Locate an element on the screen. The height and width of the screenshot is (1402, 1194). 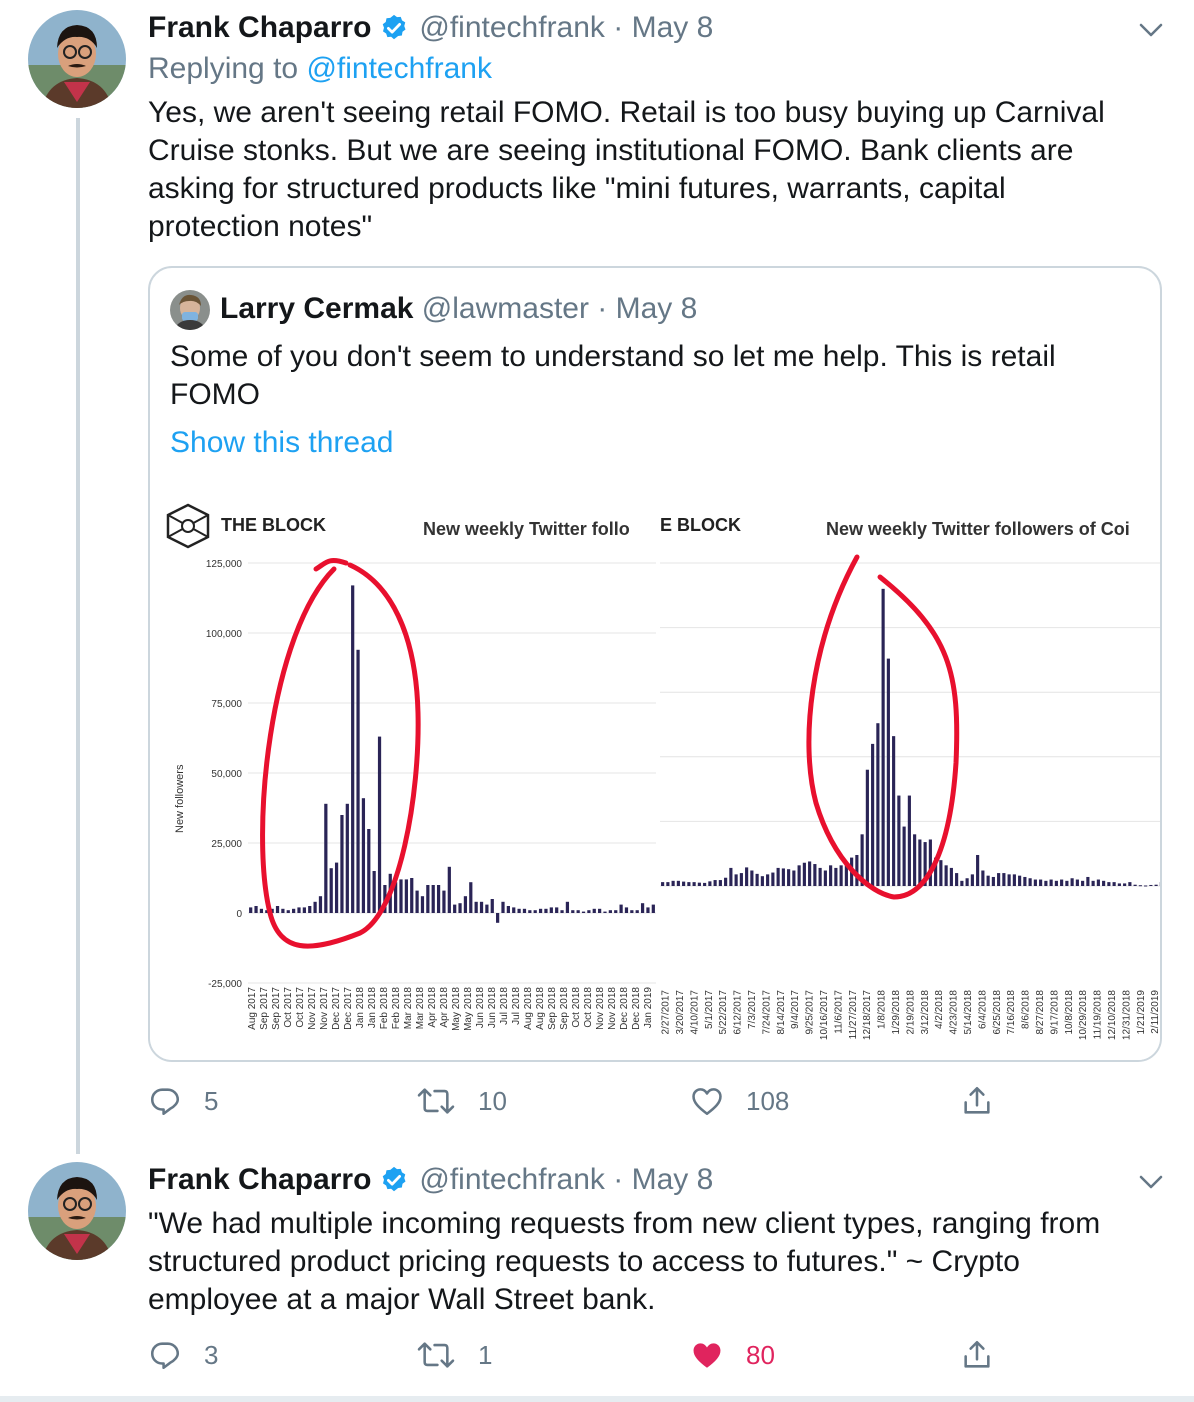
chart-brand-partial: E BLOCK is located at coordinates (700, 525).